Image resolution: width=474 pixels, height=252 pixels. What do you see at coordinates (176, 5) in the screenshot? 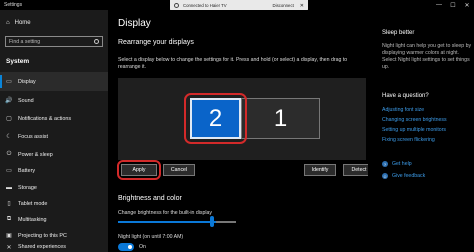
I see `gear-icon` at bounding box center [176, 5].